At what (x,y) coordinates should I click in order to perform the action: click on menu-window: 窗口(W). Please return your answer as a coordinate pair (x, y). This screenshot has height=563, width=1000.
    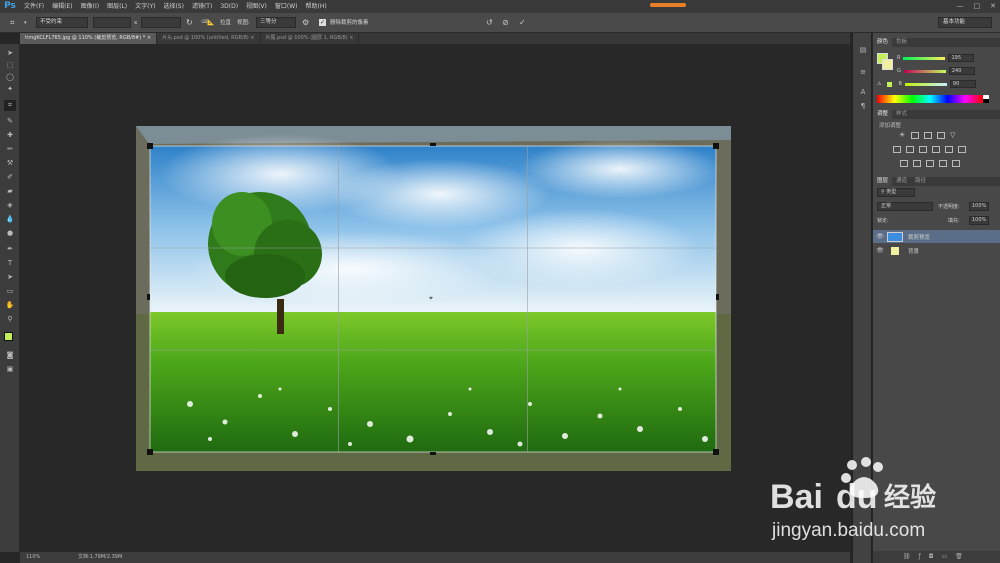
    Looking at the image, I should click on (286, 6).